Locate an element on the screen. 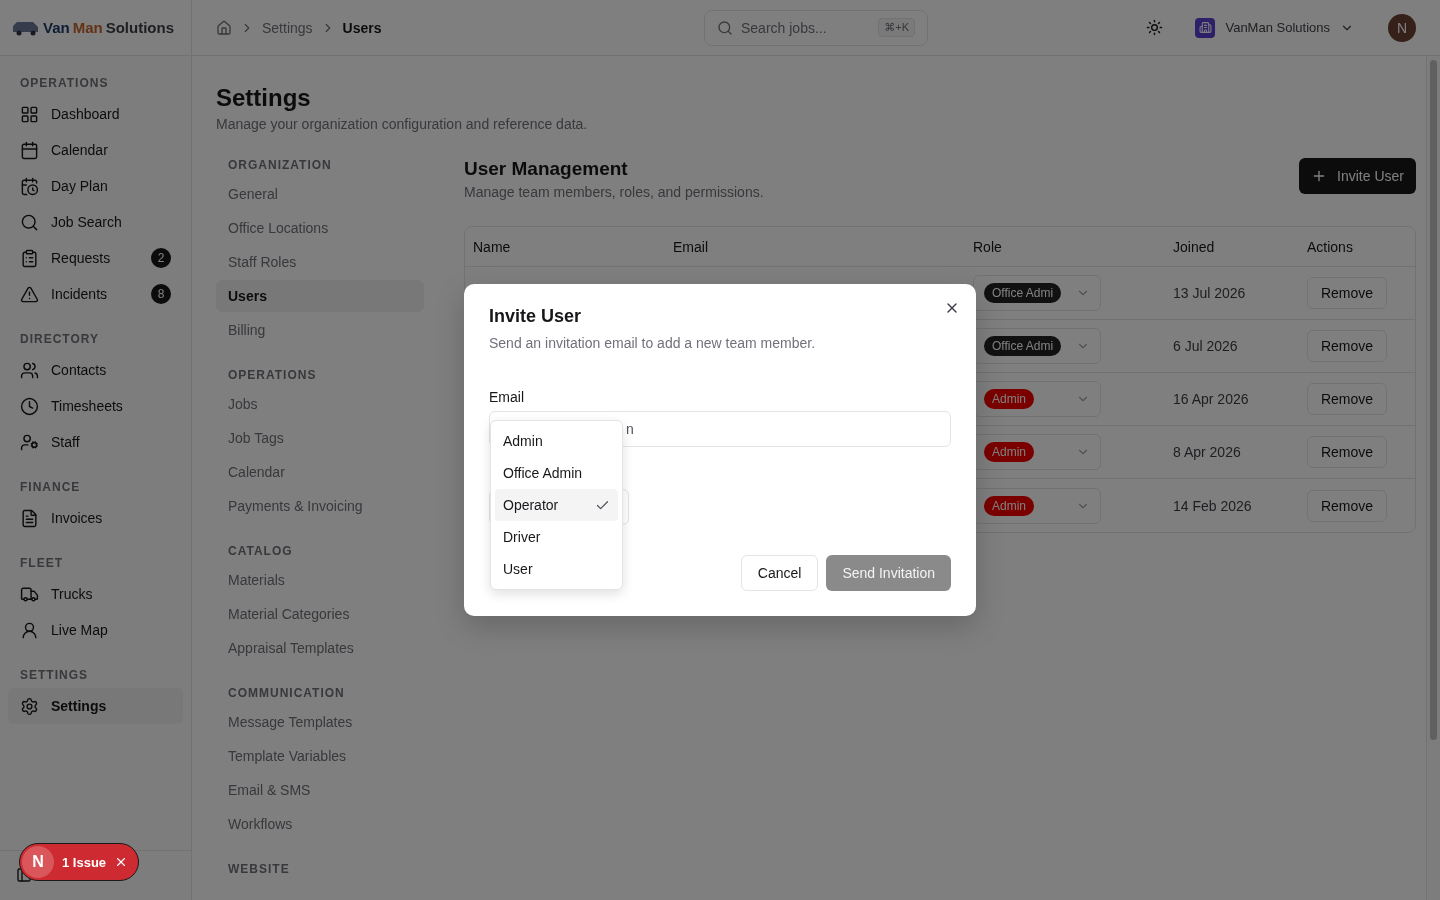 The height and width of the screenshot is (900, 1440). settings-section-title: WEBSITE is located at coordinates (259, 870).